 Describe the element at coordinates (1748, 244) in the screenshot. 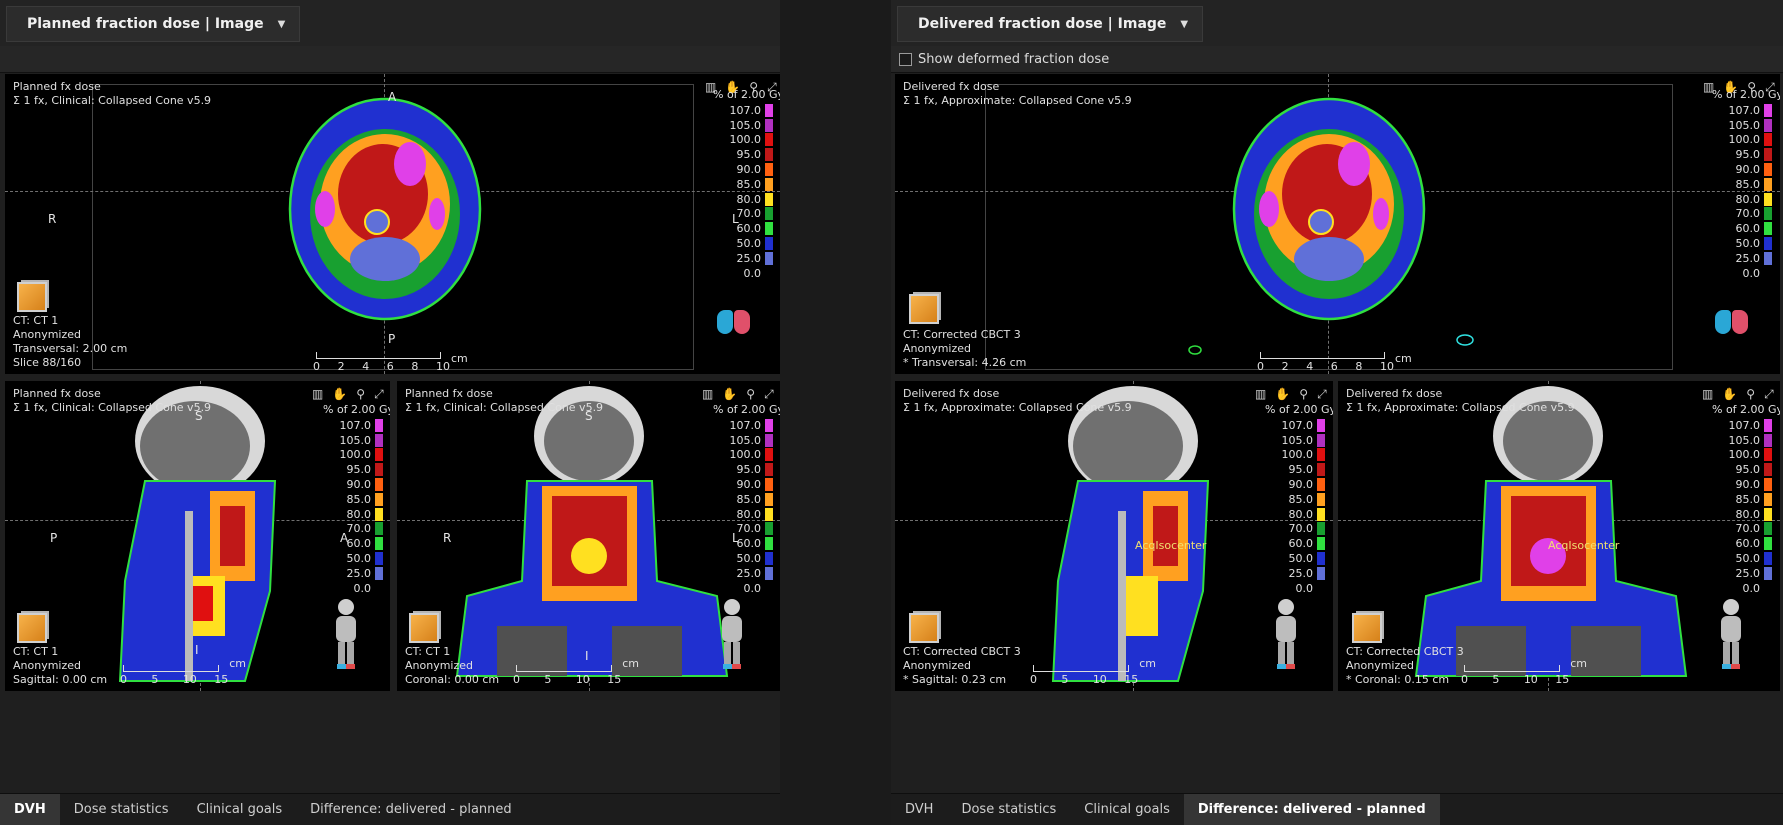

I see `legend-value: 50.0` at that location.